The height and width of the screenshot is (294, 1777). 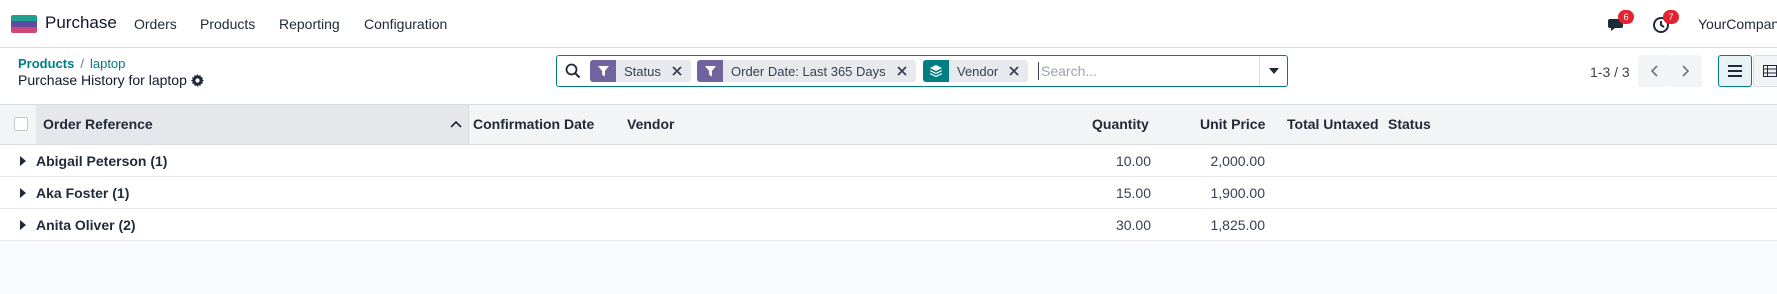 I want to click on column-vendor: Vendor, so click(x=650, y=124).